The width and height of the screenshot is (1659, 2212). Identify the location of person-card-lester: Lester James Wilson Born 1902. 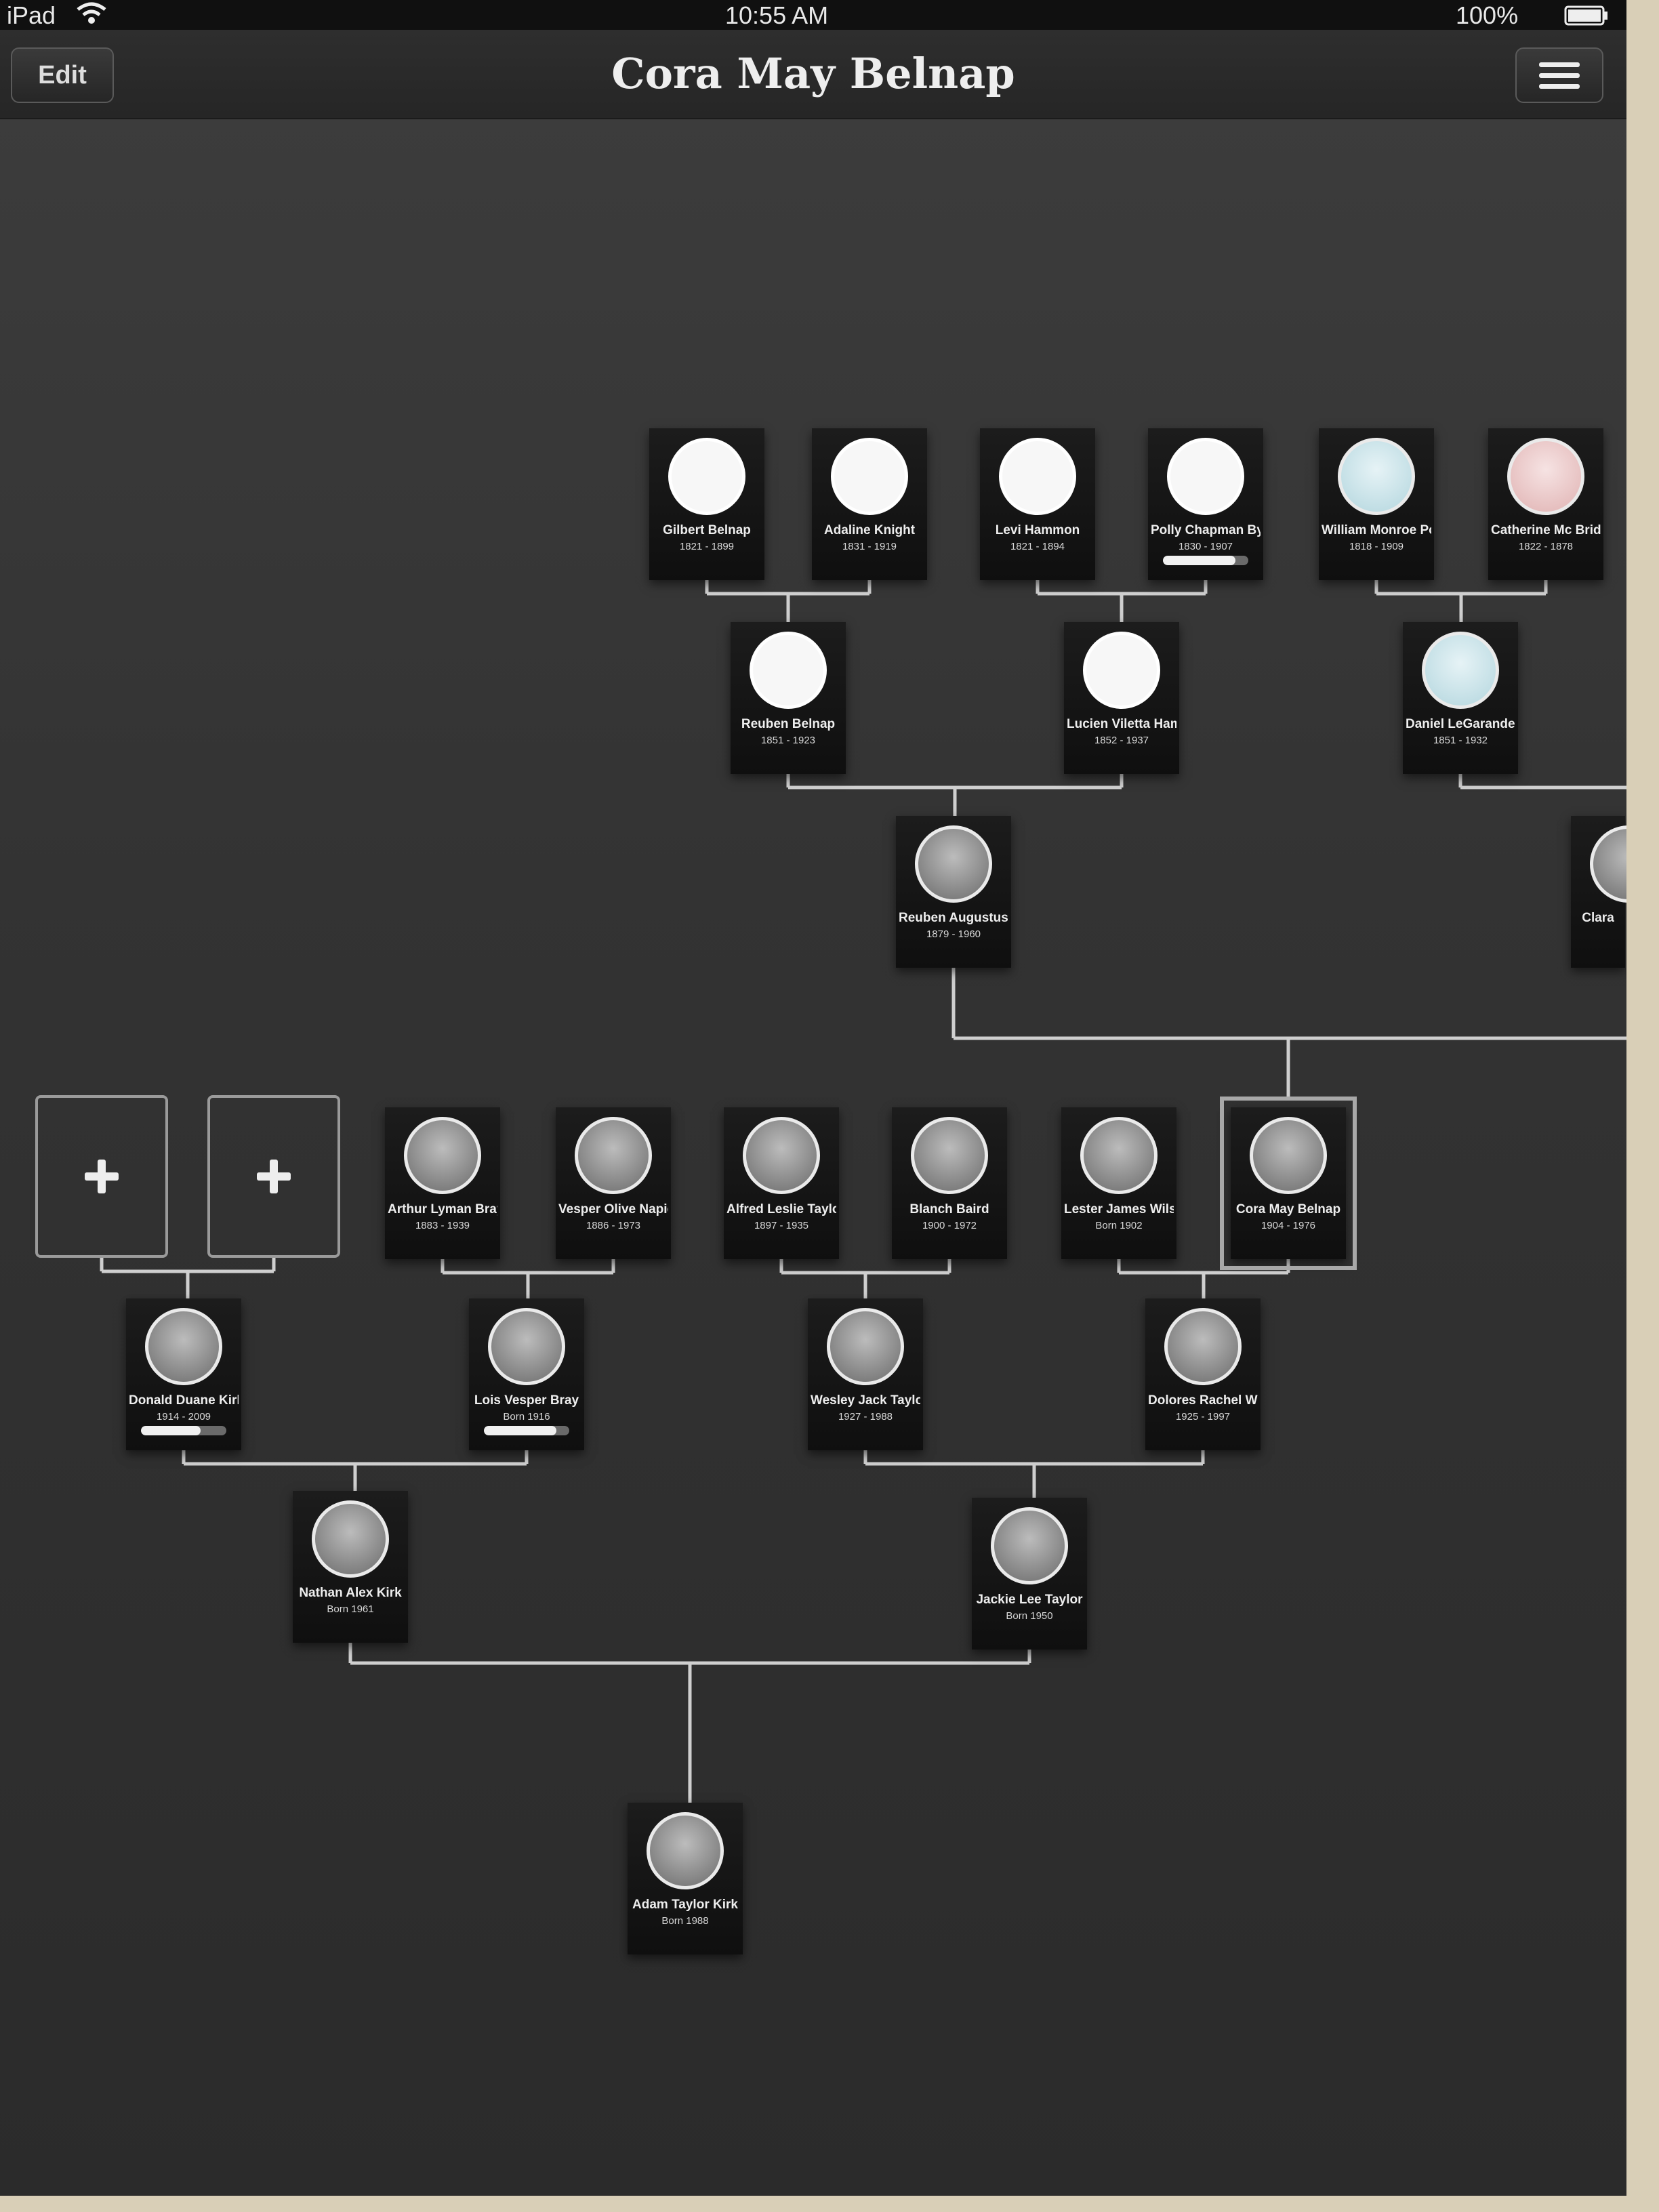
(1119, 1183).